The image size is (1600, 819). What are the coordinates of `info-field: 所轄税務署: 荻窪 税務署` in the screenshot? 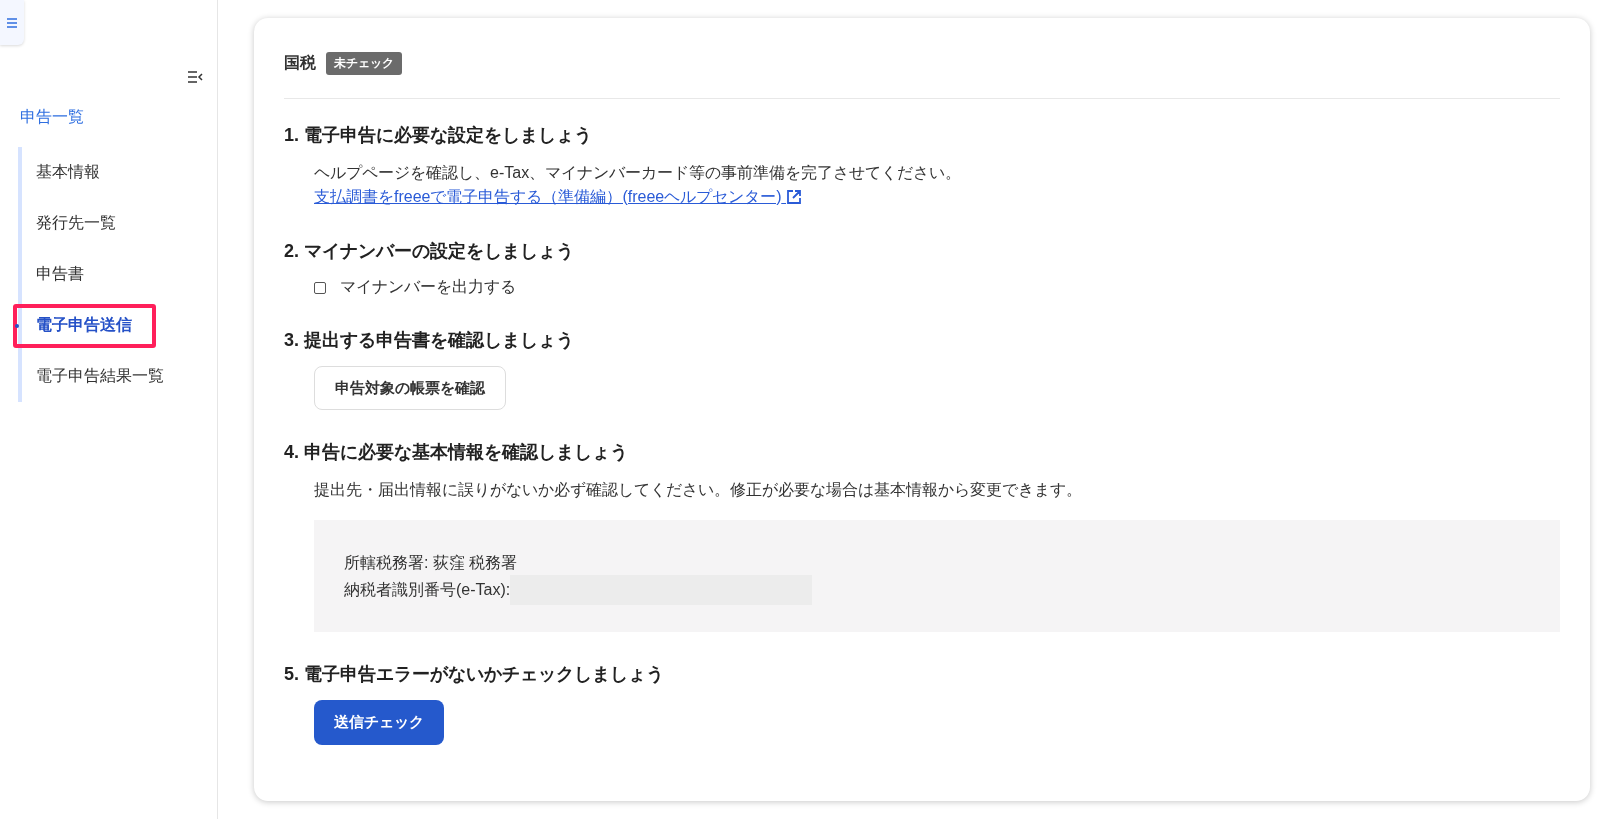 It's located at (431, 563).